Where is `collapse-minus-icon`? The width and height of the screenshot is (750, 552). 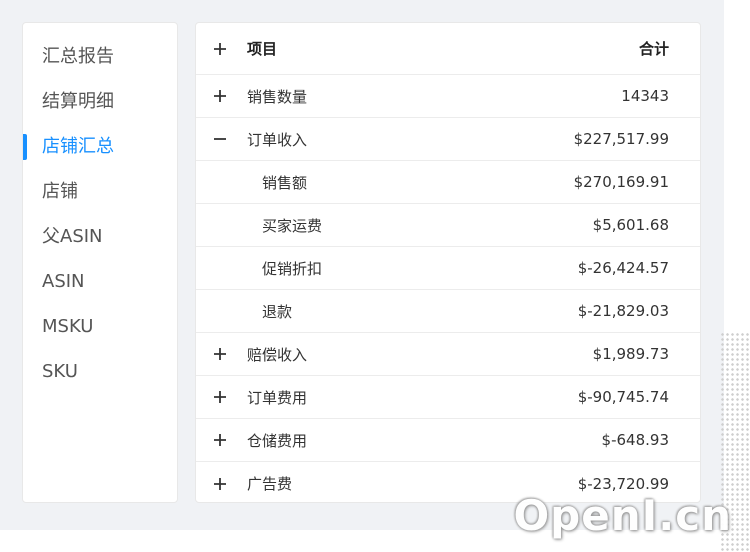 collapse-minus-icon is located at coordinates (220, 139).